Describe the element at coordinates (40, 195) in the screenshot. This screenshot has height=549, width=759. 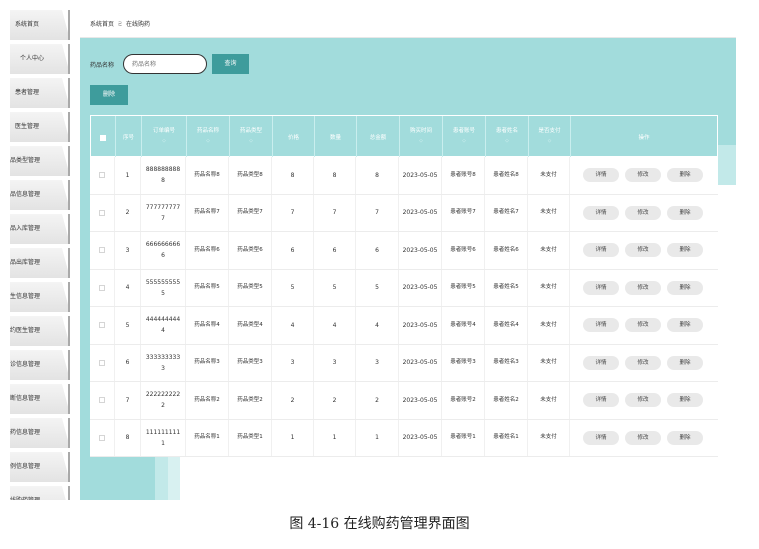
I see `sidebar-item-drug-info: 药品信息管理` at that location.